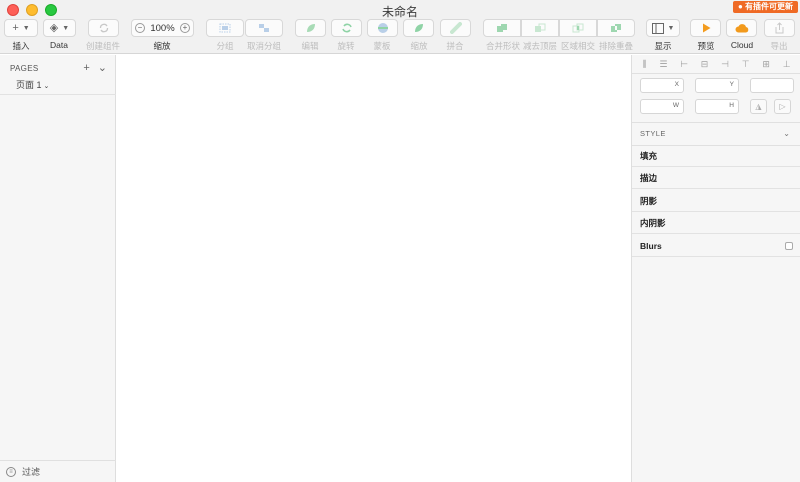 This screenshot has height=482, width=800. Describe the element at coordinates (651, 245) in the screenshot. I see `blurs-label: Blurs` at that location.